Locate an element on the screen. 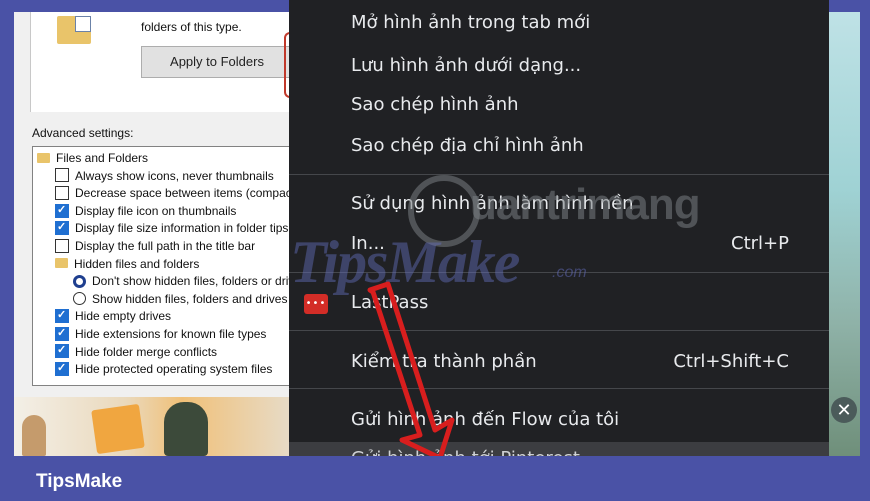  promo-product-box is located at coordinates (118, 429).